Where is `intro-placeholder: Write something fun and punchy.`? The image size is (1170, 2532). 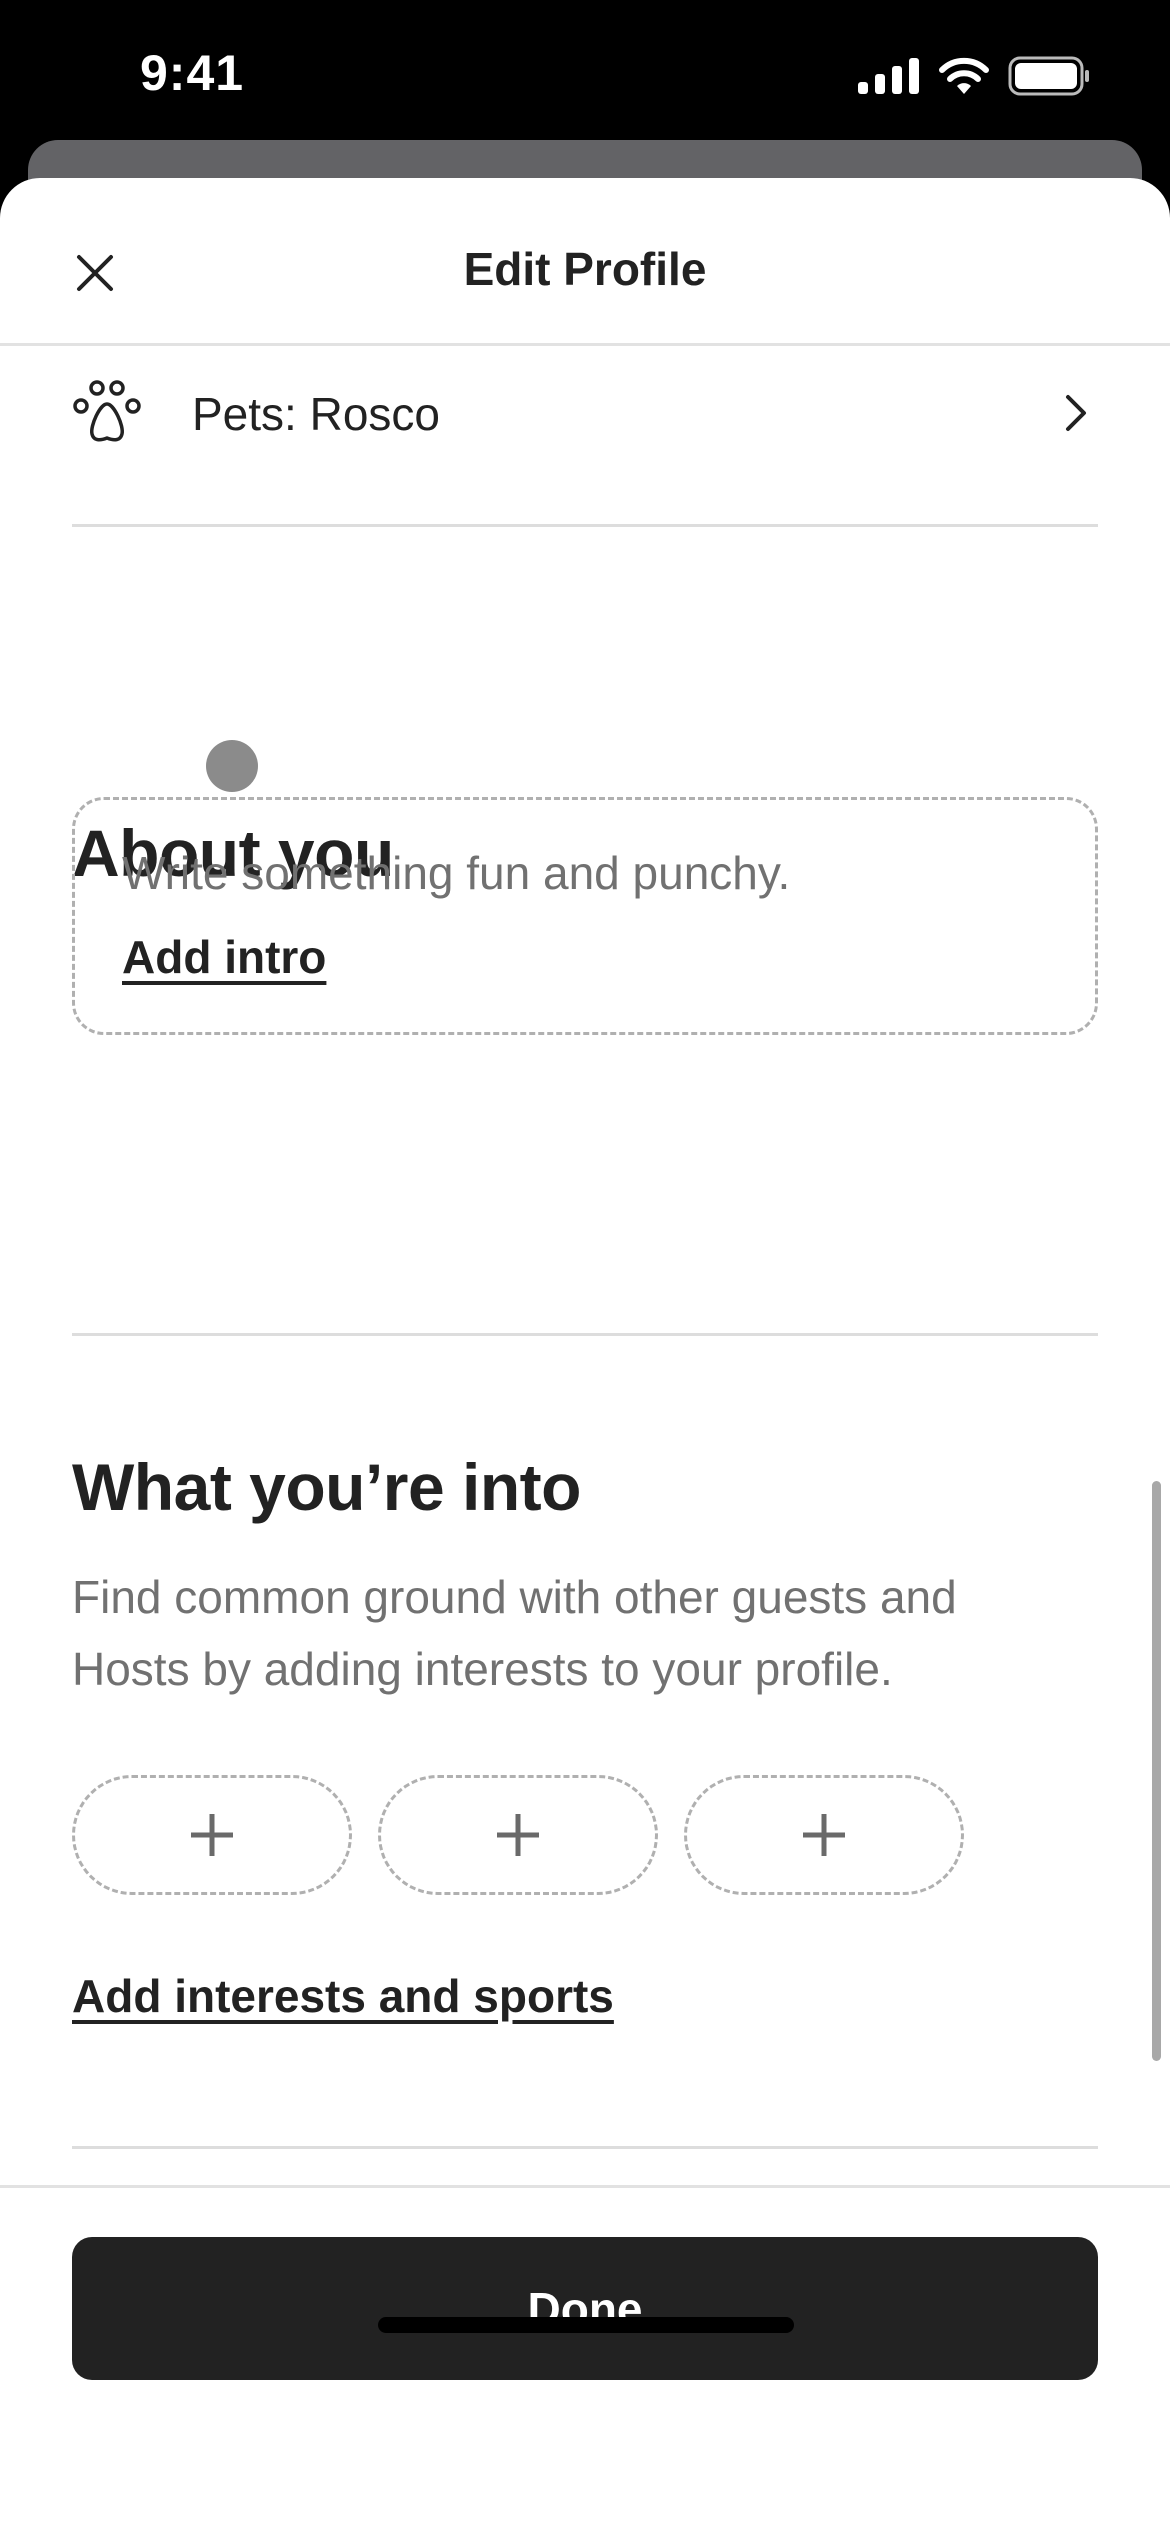 intro-placeholder: Write something fun and punchy. is located at coordinates (456, 873).